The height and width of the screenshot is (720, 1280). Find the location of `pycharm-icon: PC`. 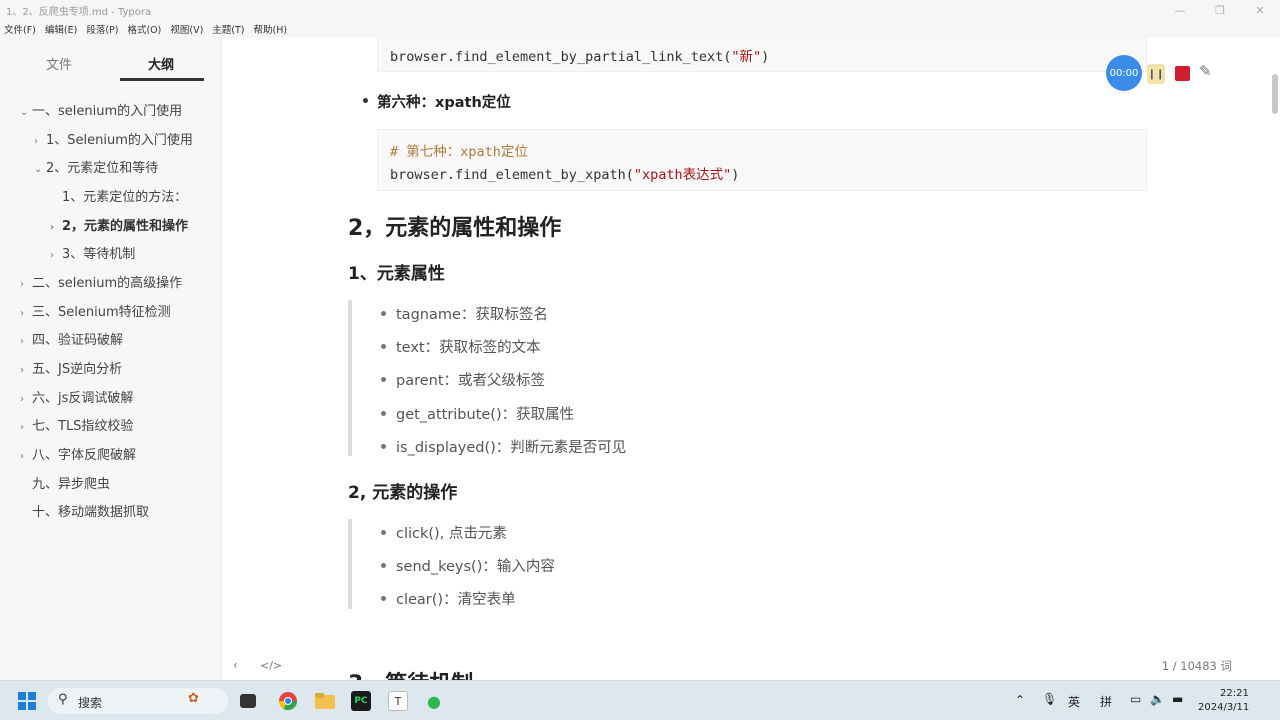

pycharm-icon: PC is located at coordinates (361, 701).